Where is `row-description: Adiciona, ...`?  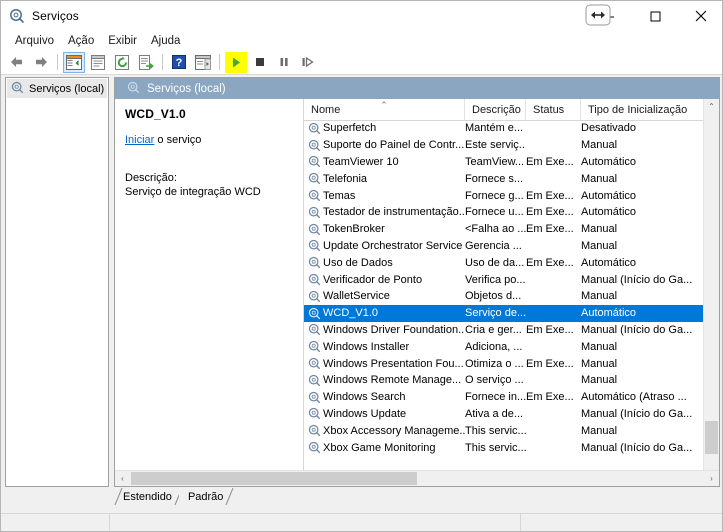 row-description: Adiciona, ... is located at coordinates (494, 346).